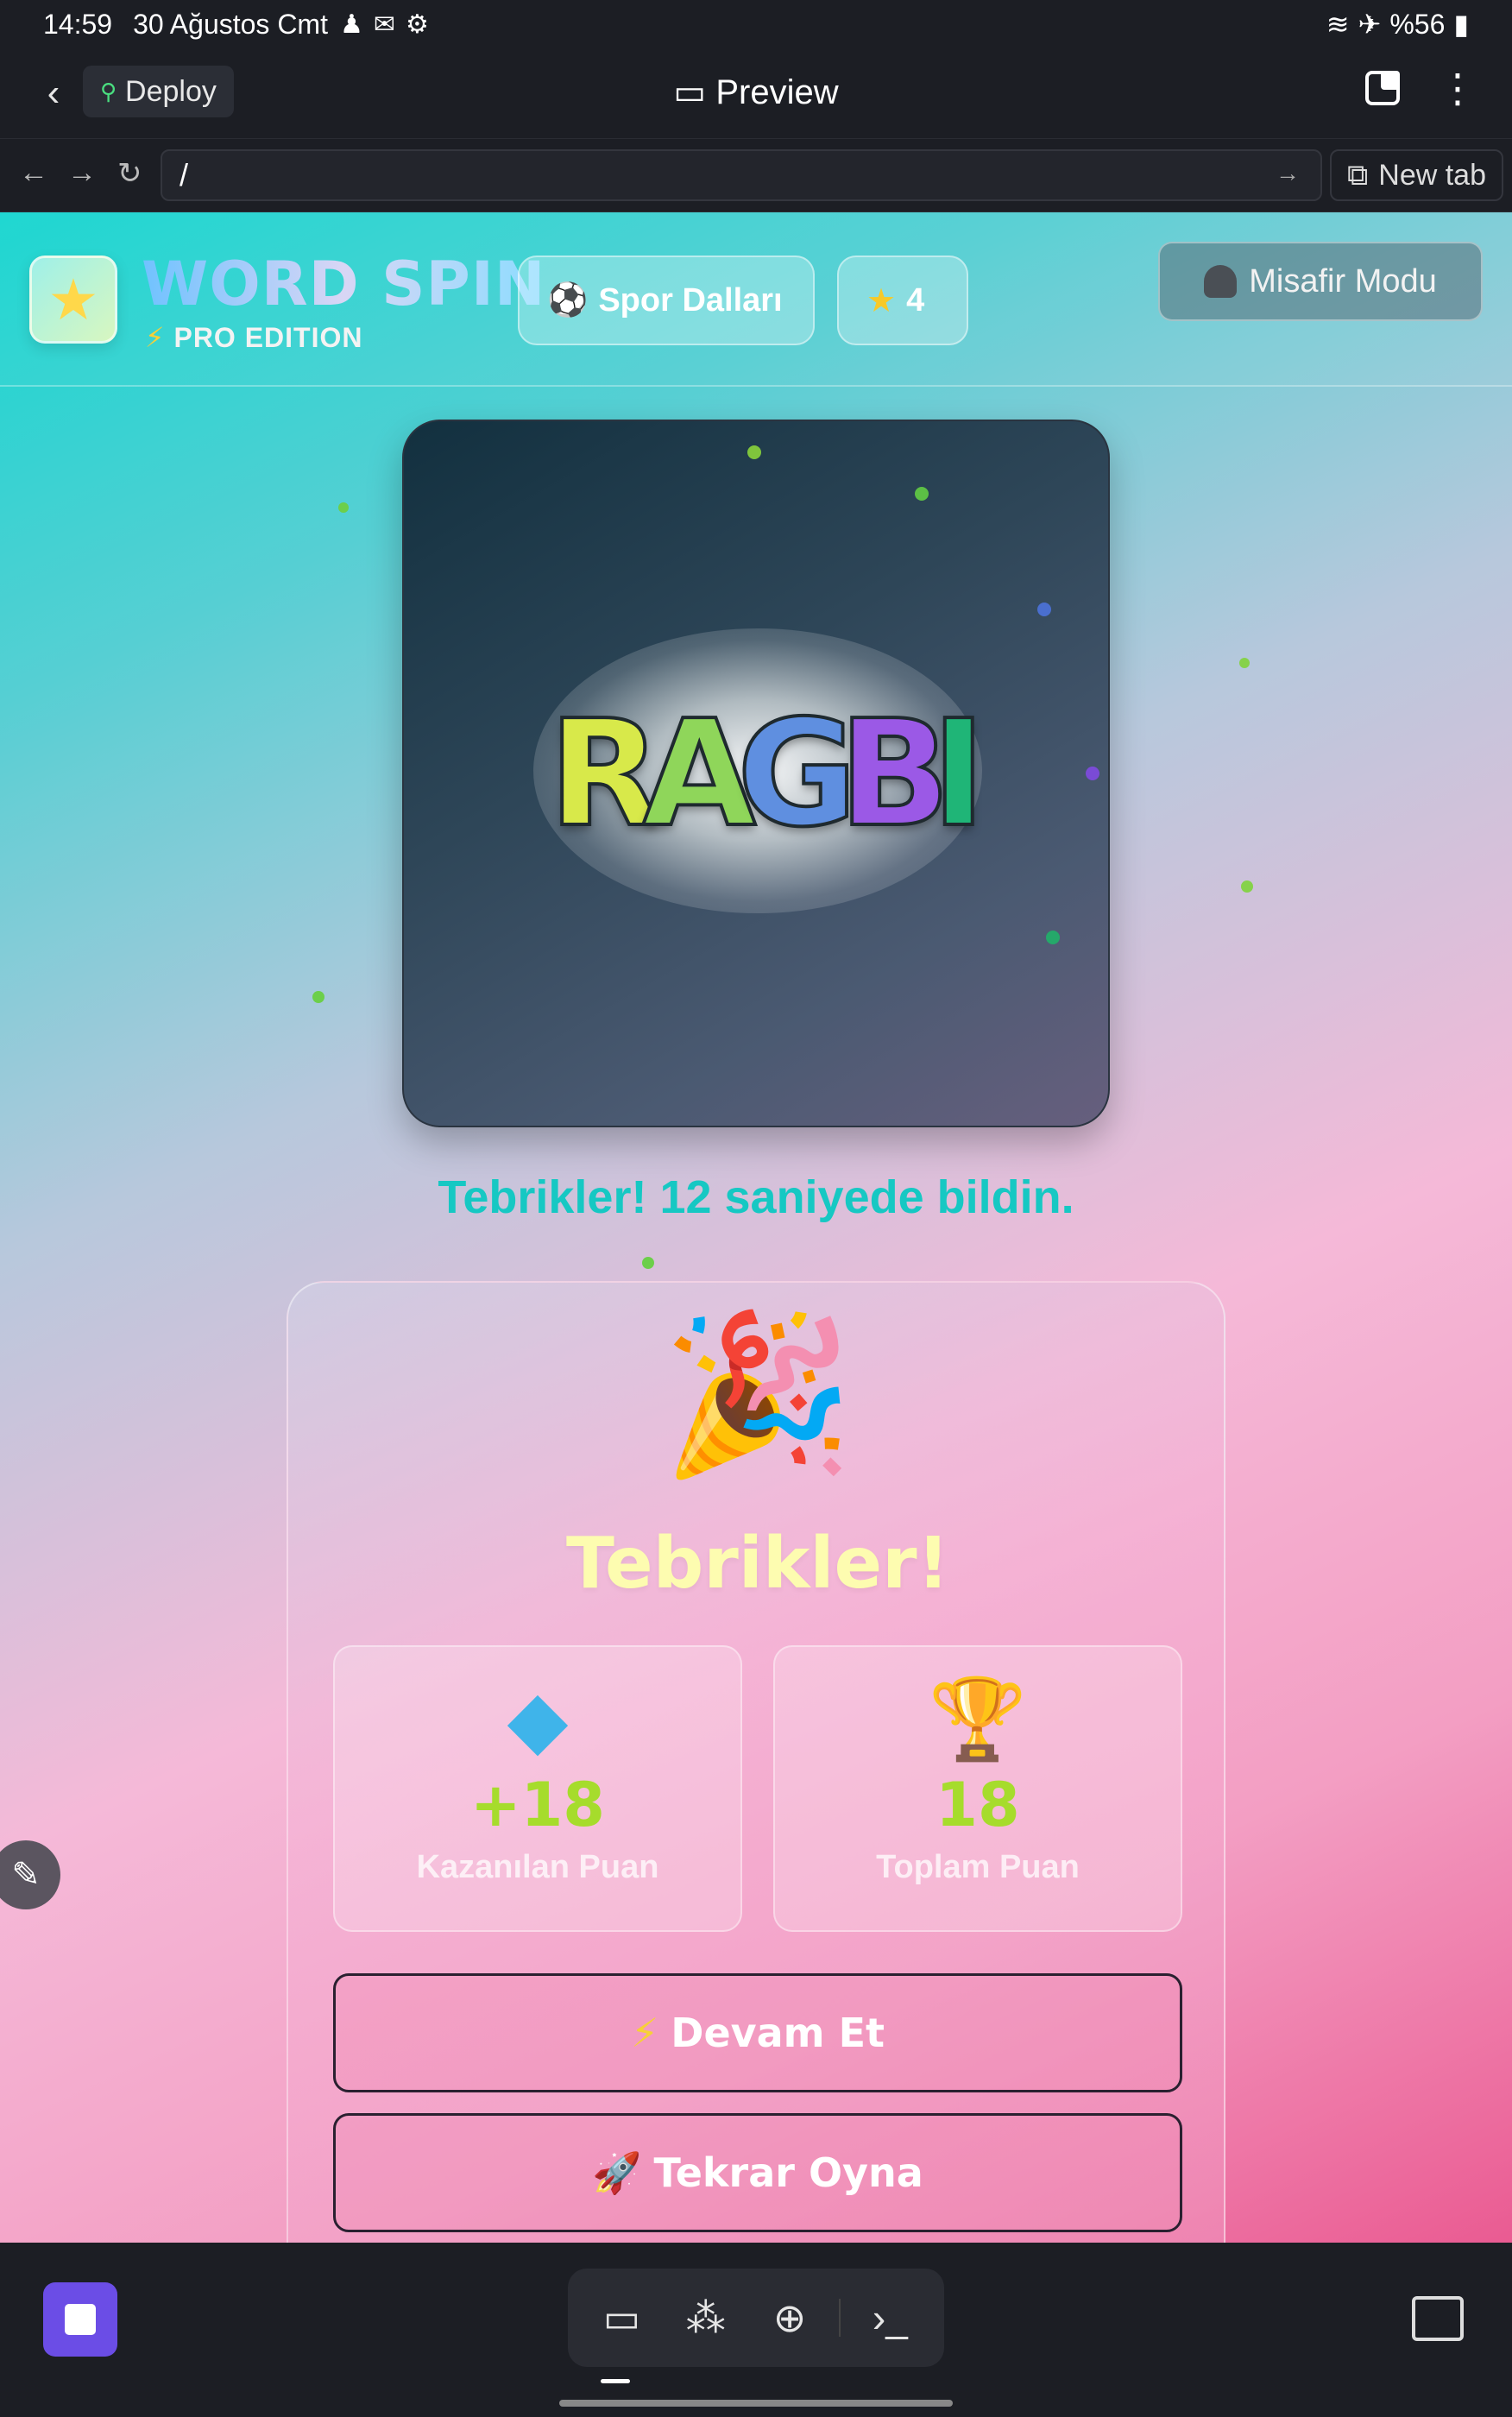 Image resolution: width=1512 pixels, height=2417 pixels. I want to click on stars-chip: ★ 4, so click(903, 300).